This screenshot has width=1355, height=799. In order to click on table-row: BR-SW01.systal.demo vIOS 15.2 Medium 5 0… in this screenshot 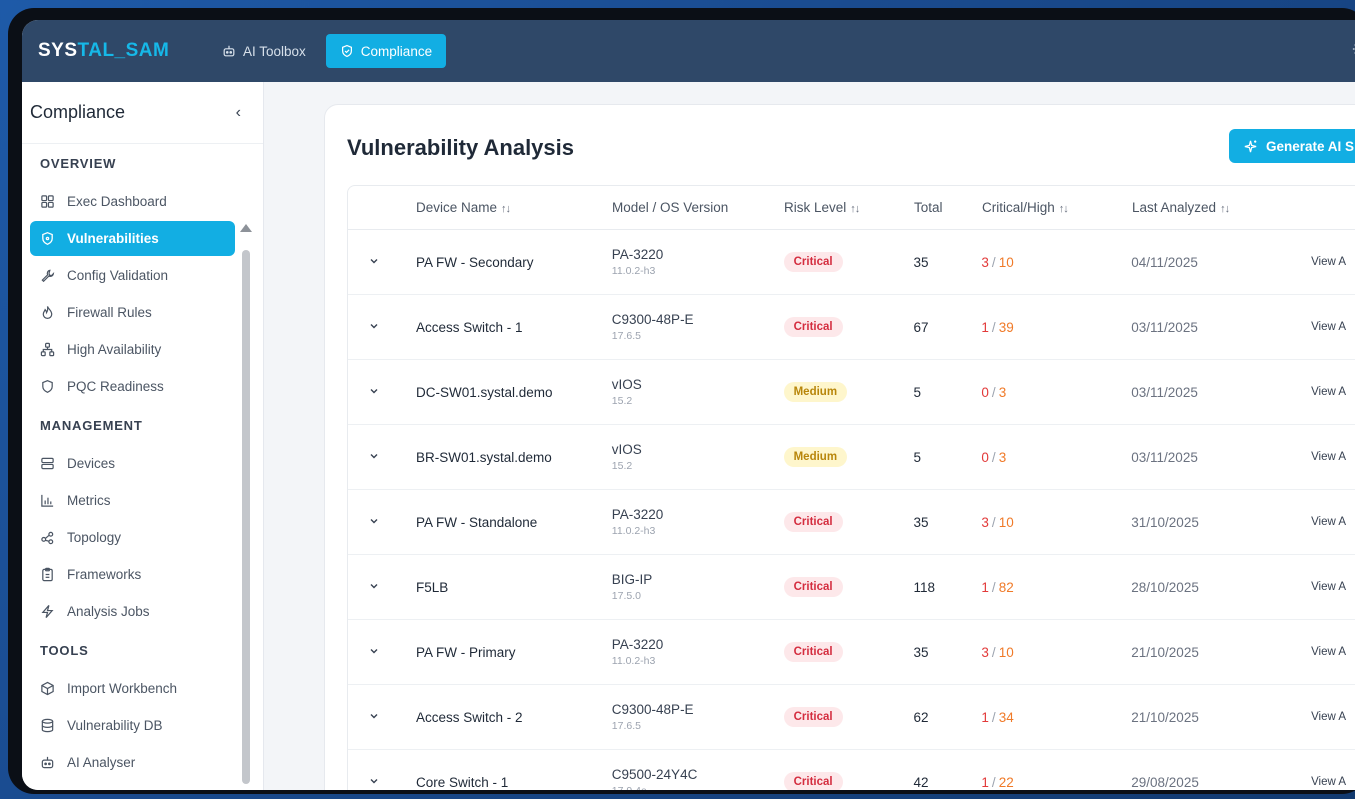, I will do `click(851, 457)`.